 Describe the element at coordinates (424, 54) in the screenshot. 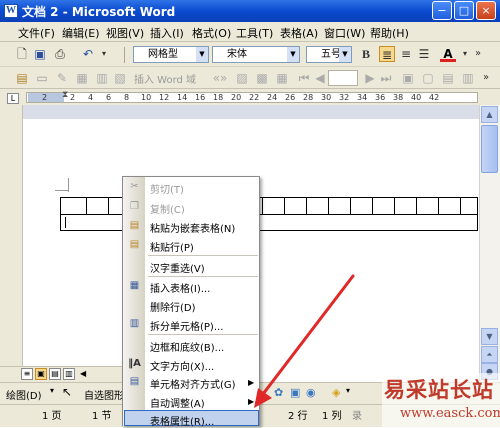

I see `align-right-icon: ☰` at that location.